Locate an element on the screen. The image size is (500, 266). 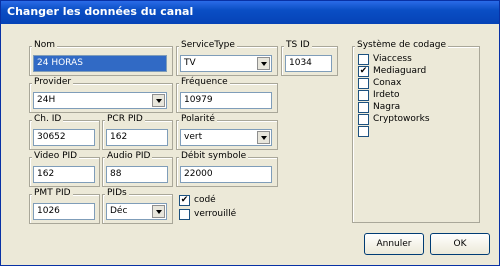
label-ts-id: TS ID is located at coordinates (298, 45).